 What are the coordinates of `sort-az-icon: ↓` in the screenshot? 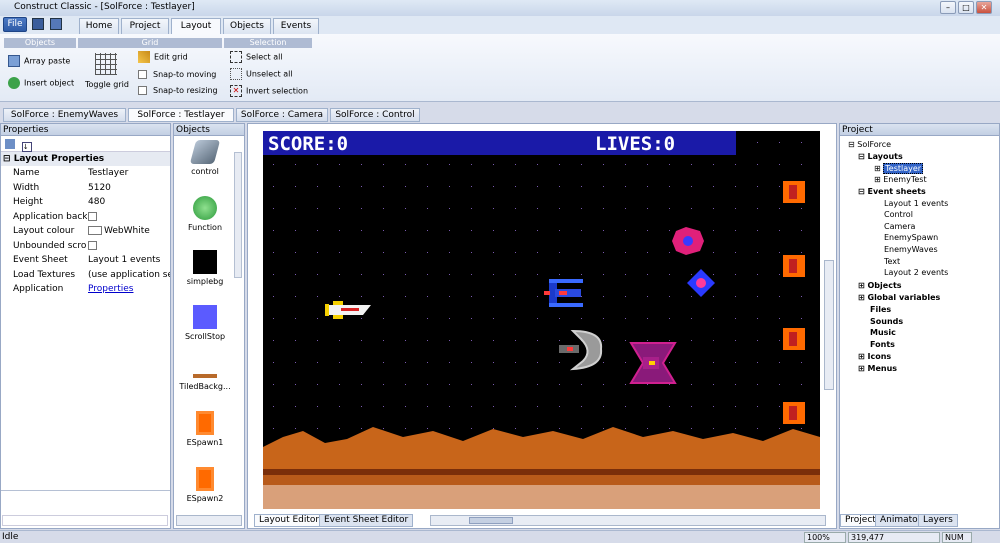 It's located at (26, 147).